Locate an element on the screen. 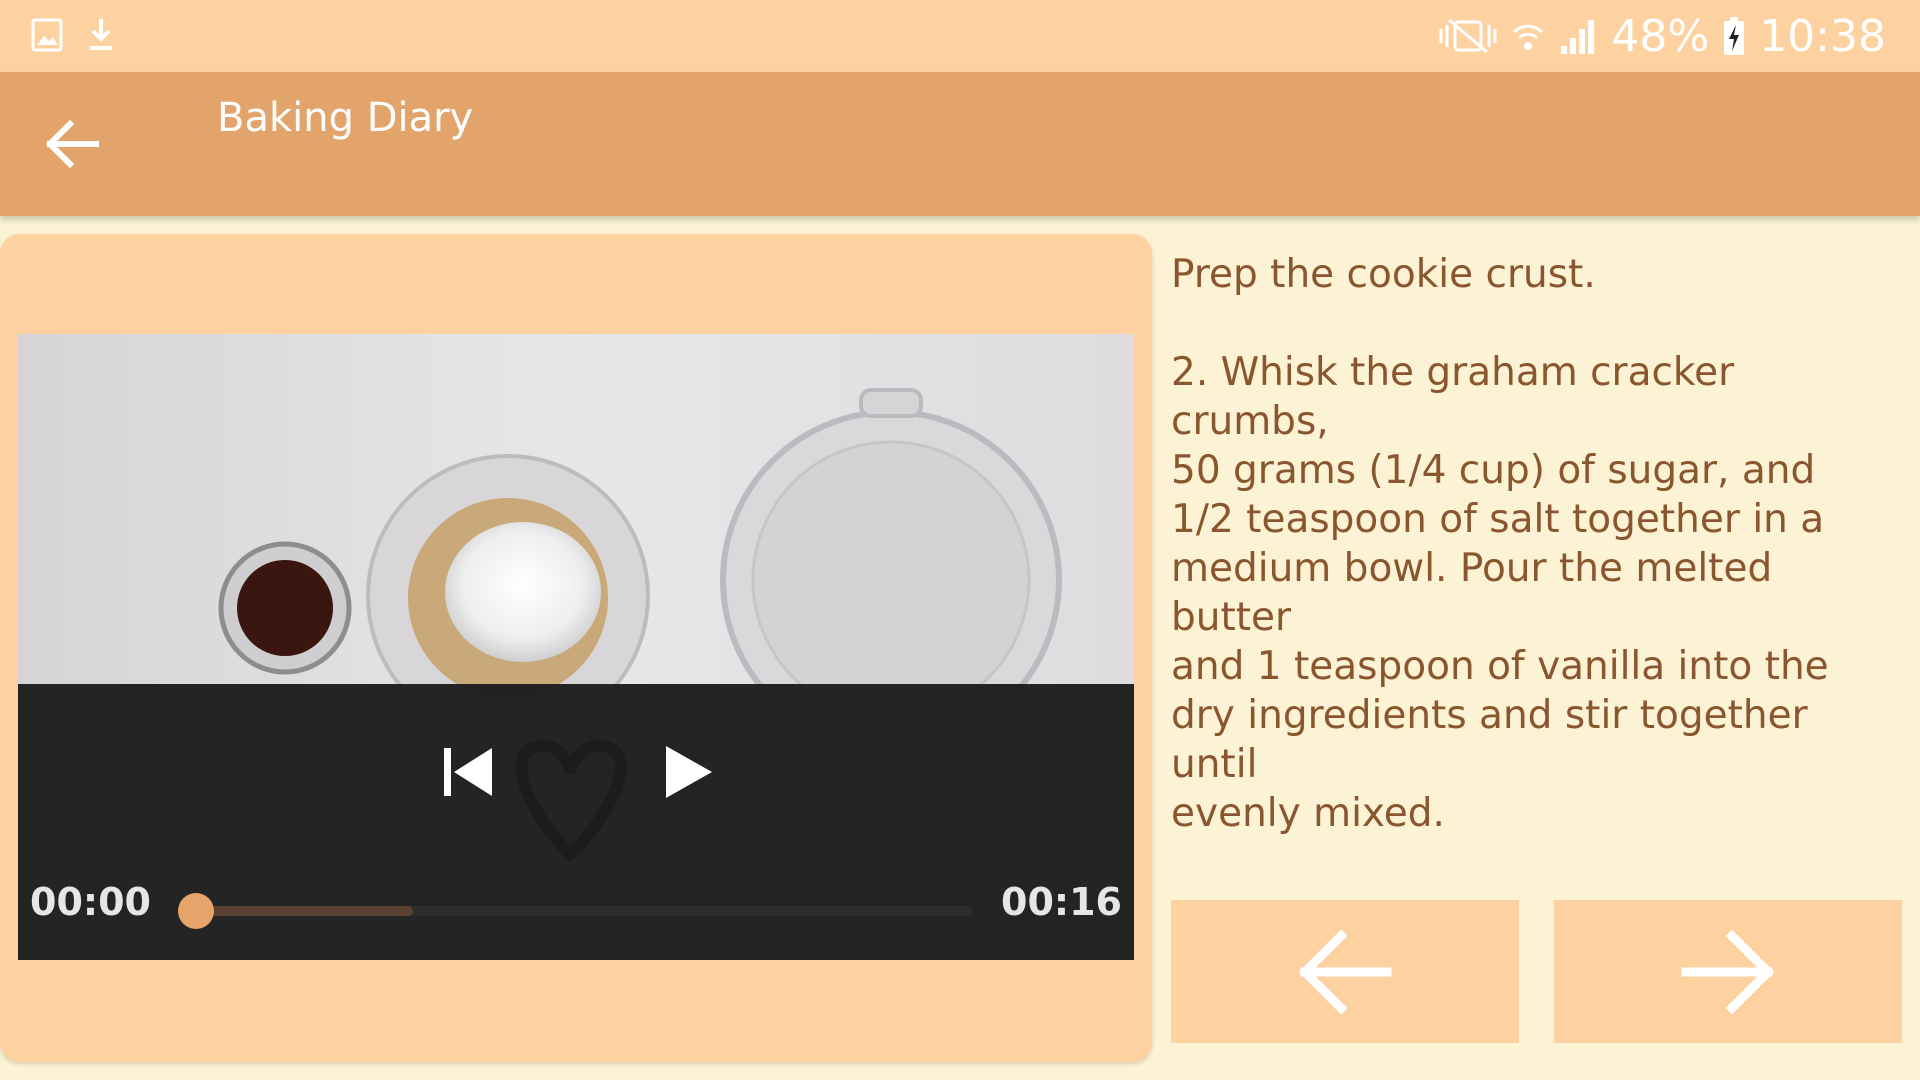 Image resolution: width=1920 pixels, height=1080 pixels. play-icon is located at coordinates (689, 772).